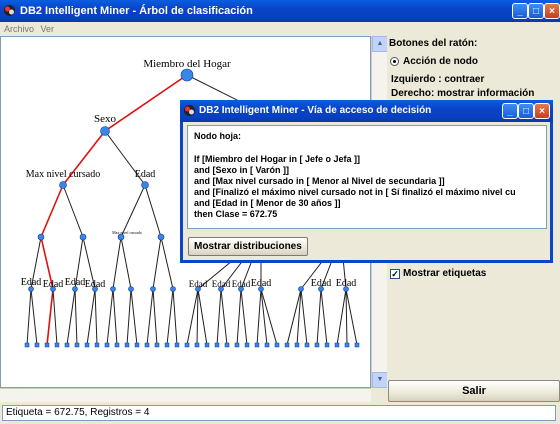 This screenshot has width=560, height=424. What do you see at coordinates (510, 111) in the screenshot?
I see `dialog-minimize-button: _` at bounding box center [510, 111].